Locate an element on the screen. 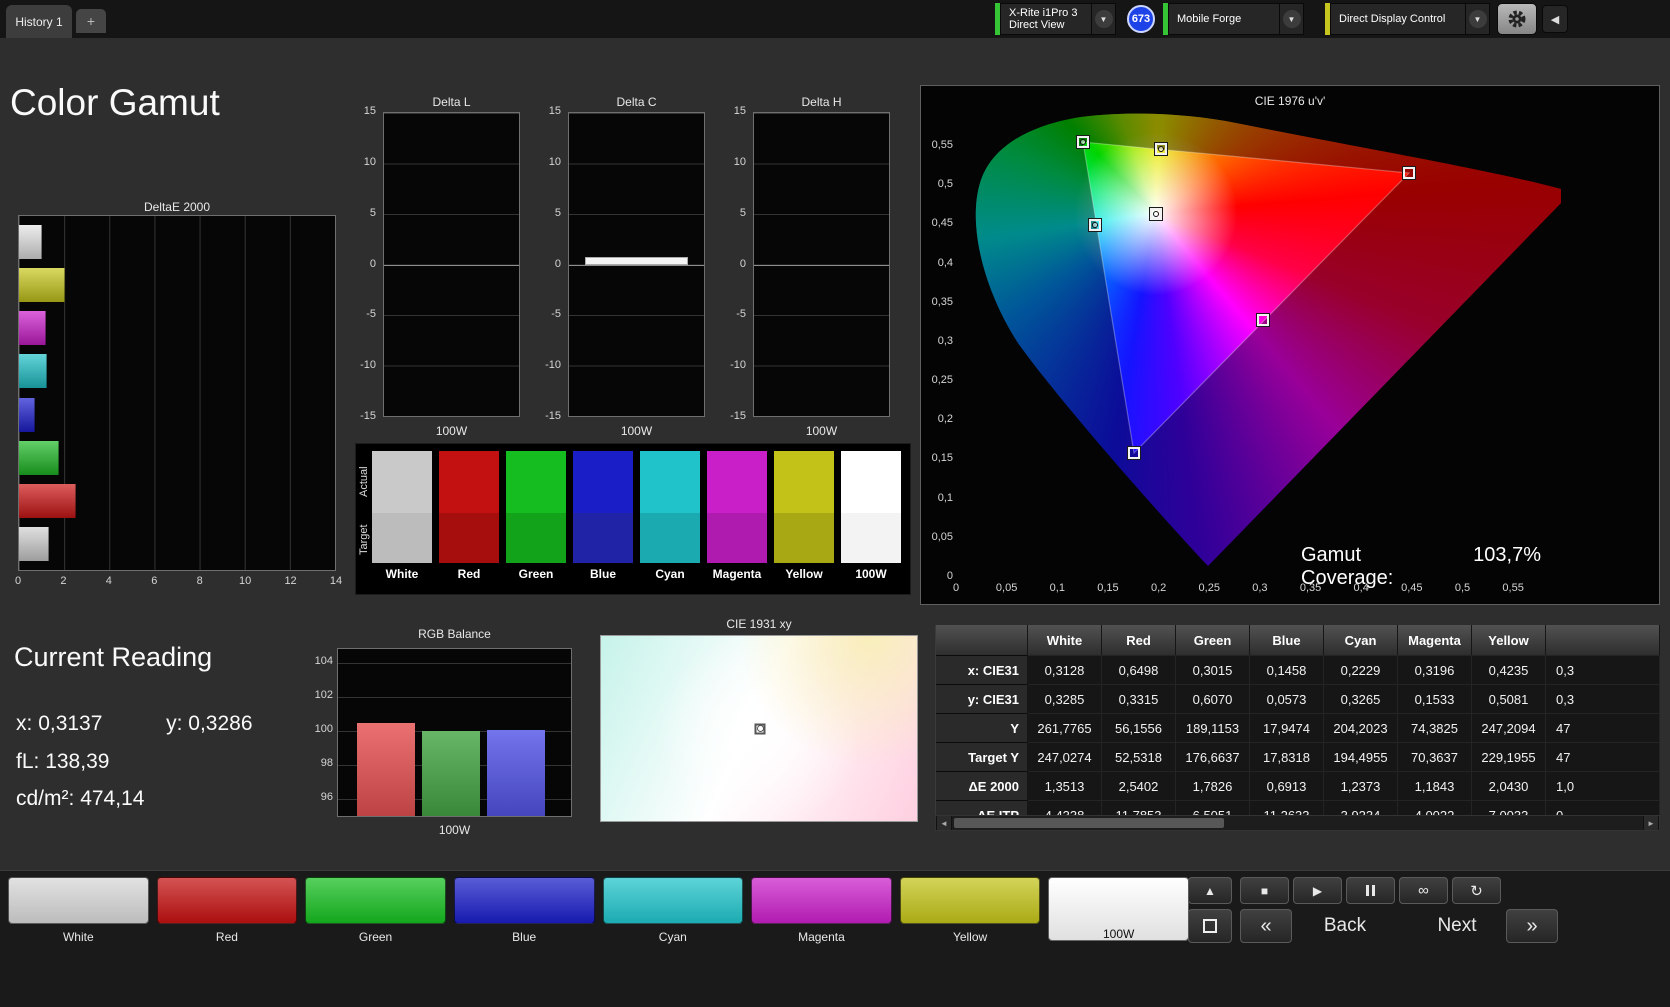 The image size is (1670, 1007). display-control-dropdown-button: ▼ is located at coordinates (1478, 19).